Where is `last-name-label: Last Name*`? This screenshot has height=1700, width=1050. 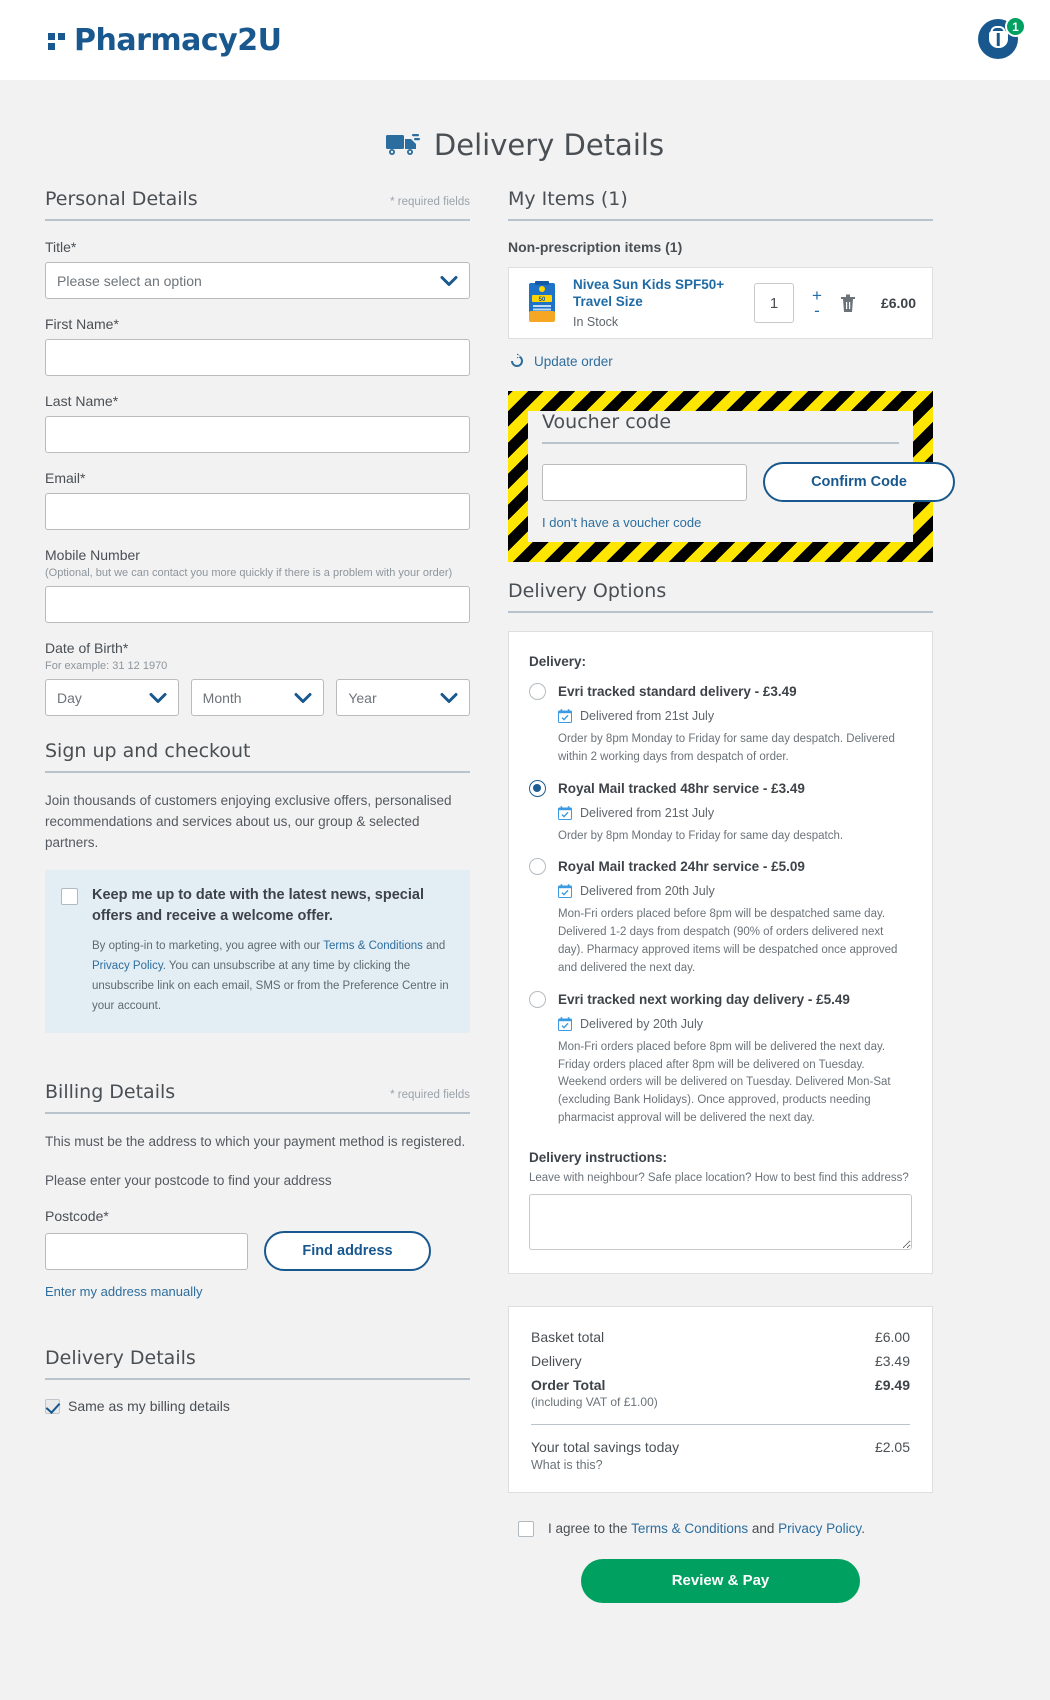 last-name-label: Last Name* is located at coordinates (82, 401).